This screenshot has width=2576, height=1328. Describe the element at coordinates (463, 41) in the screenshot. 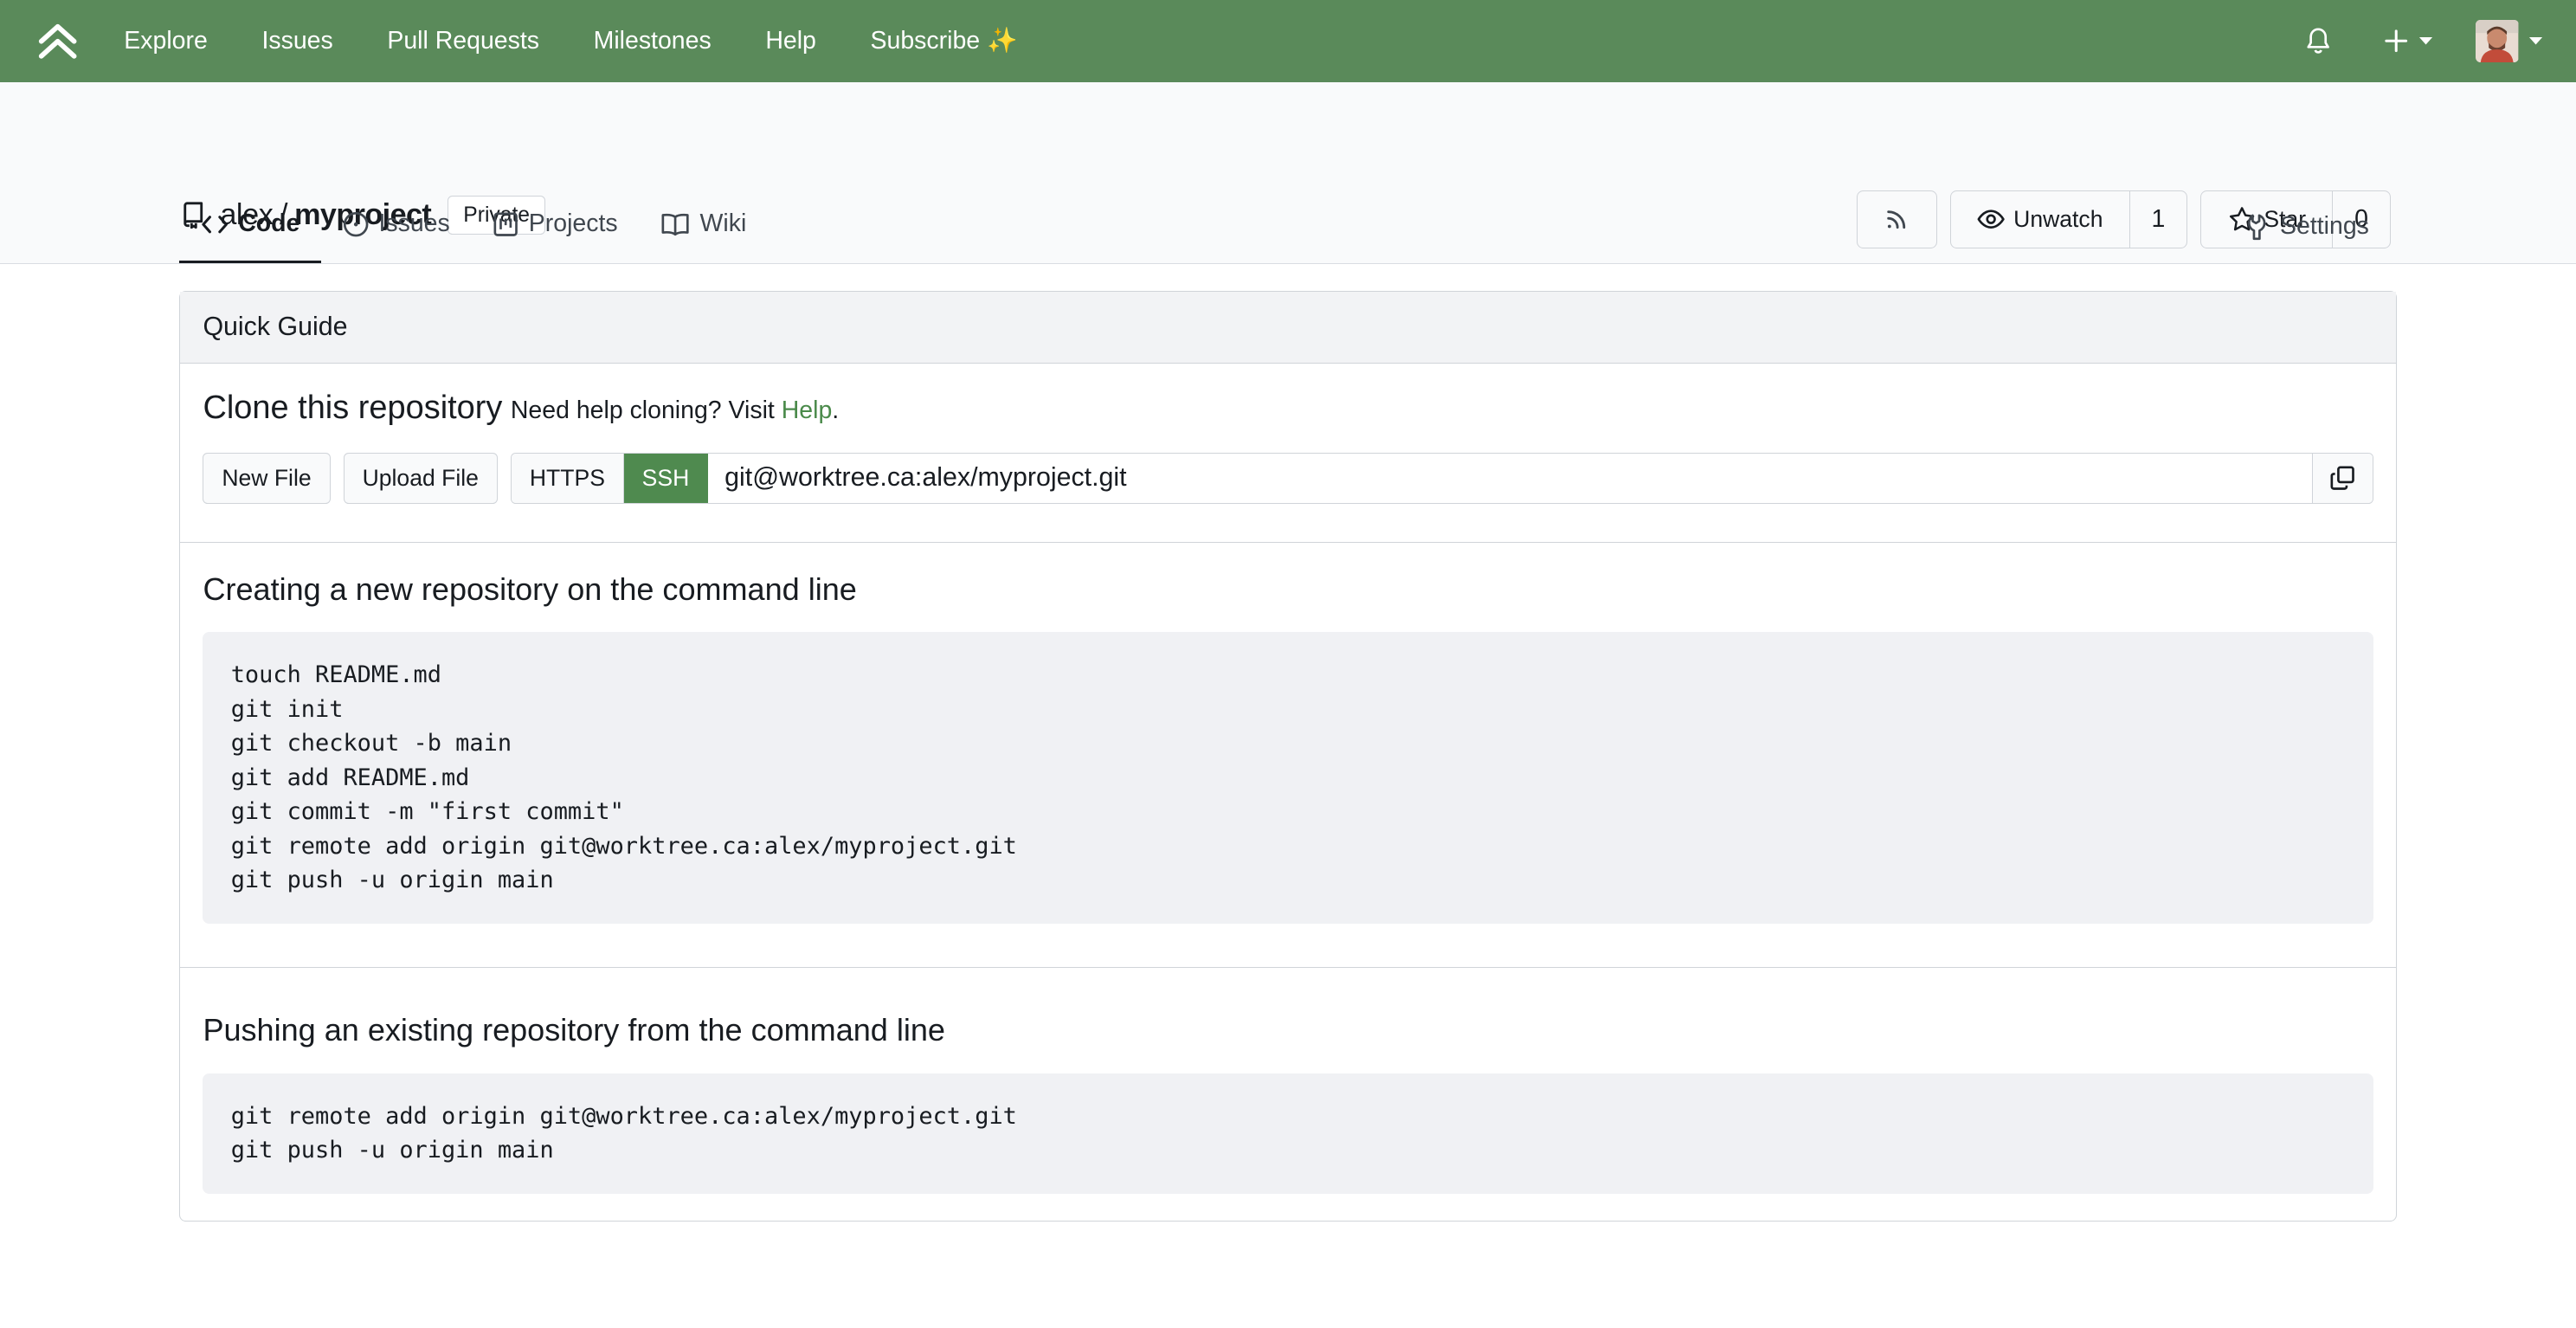

I see `nav-pull-requests: Pull Requests` at that location.